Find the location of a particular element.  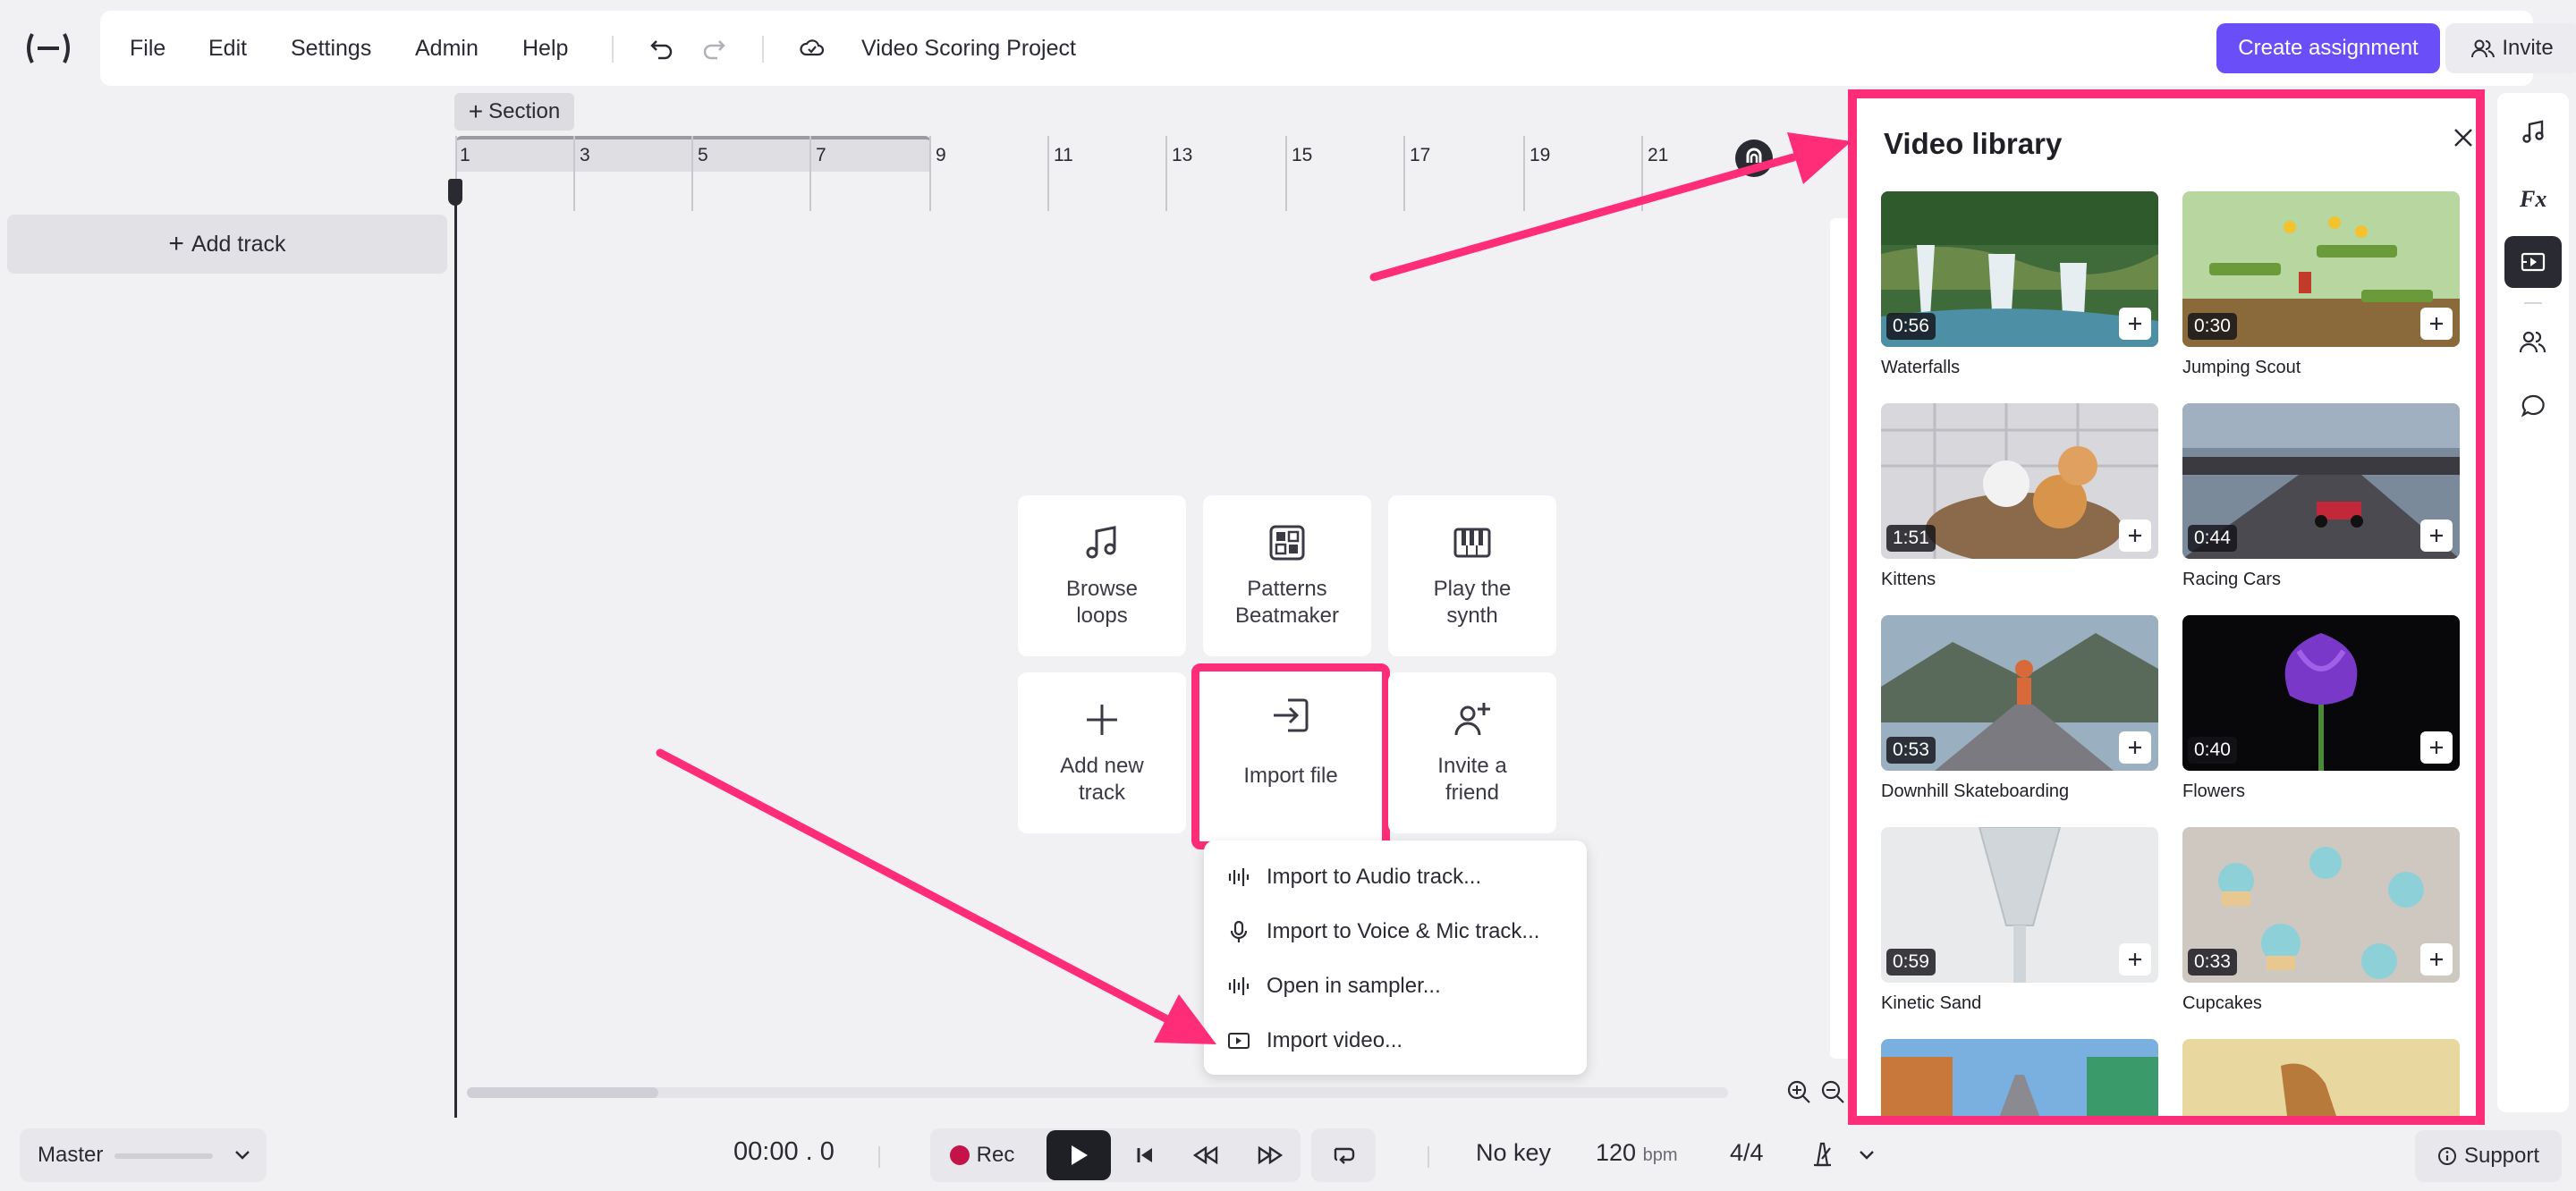

add-track-button: + Add track is located at coordinates (227, 244).